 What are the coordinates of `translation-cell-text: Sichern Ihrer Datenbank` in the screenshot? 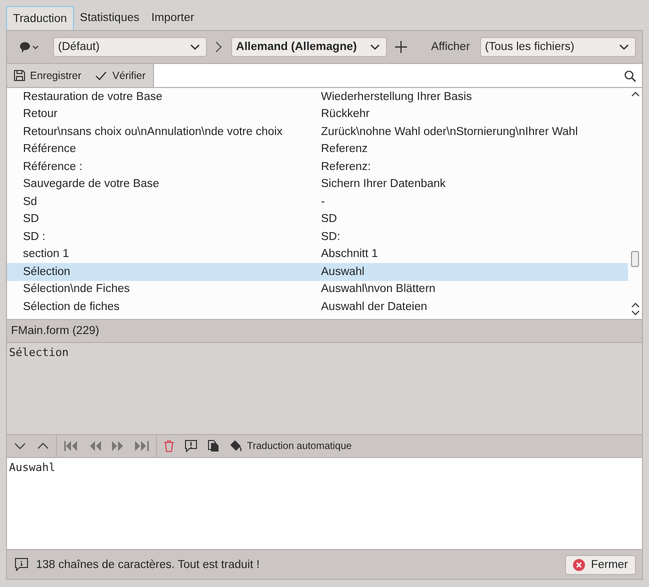 It's located at (384, 184).